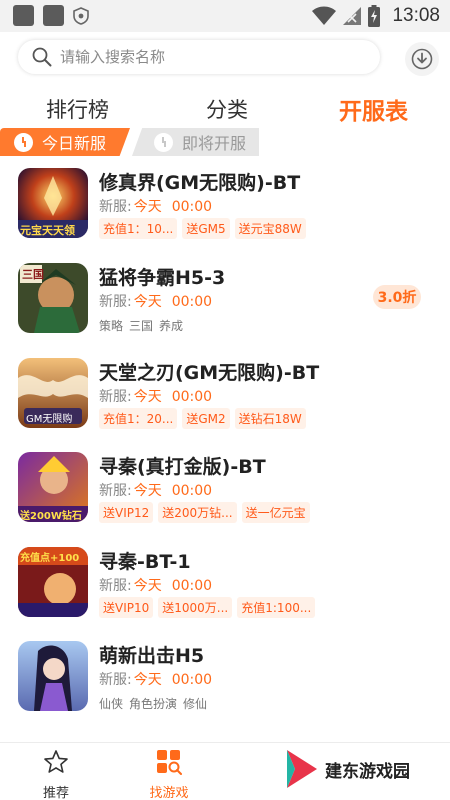 The width and height of the screenshot is (450, 800). I want to click on tab-server-schedule: 开服表, so click(373, 109).